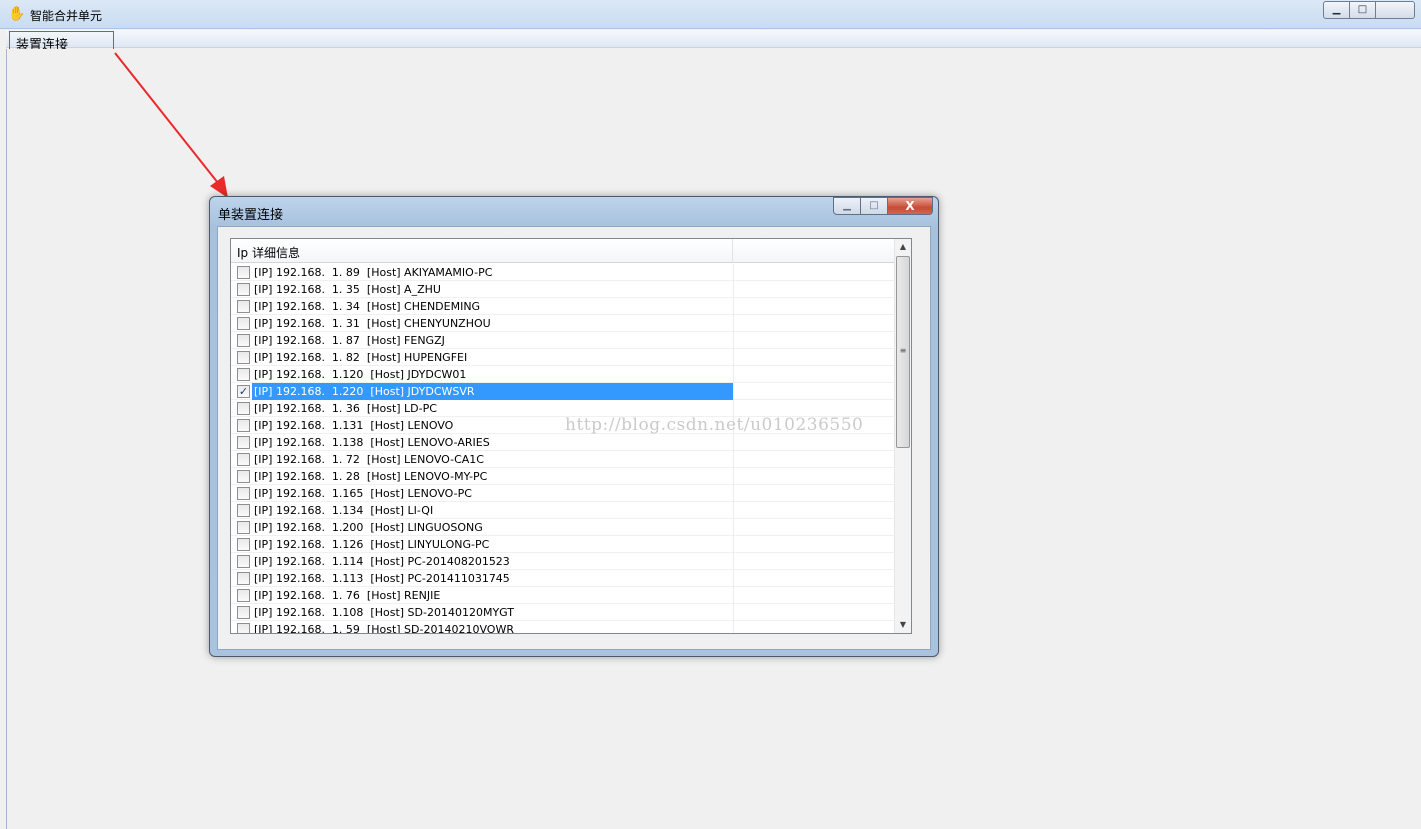  I want to click on row-ip-host-text: [IP] 192.168. 1.200 [Host] LINGUOSONG, so click(368, 527).